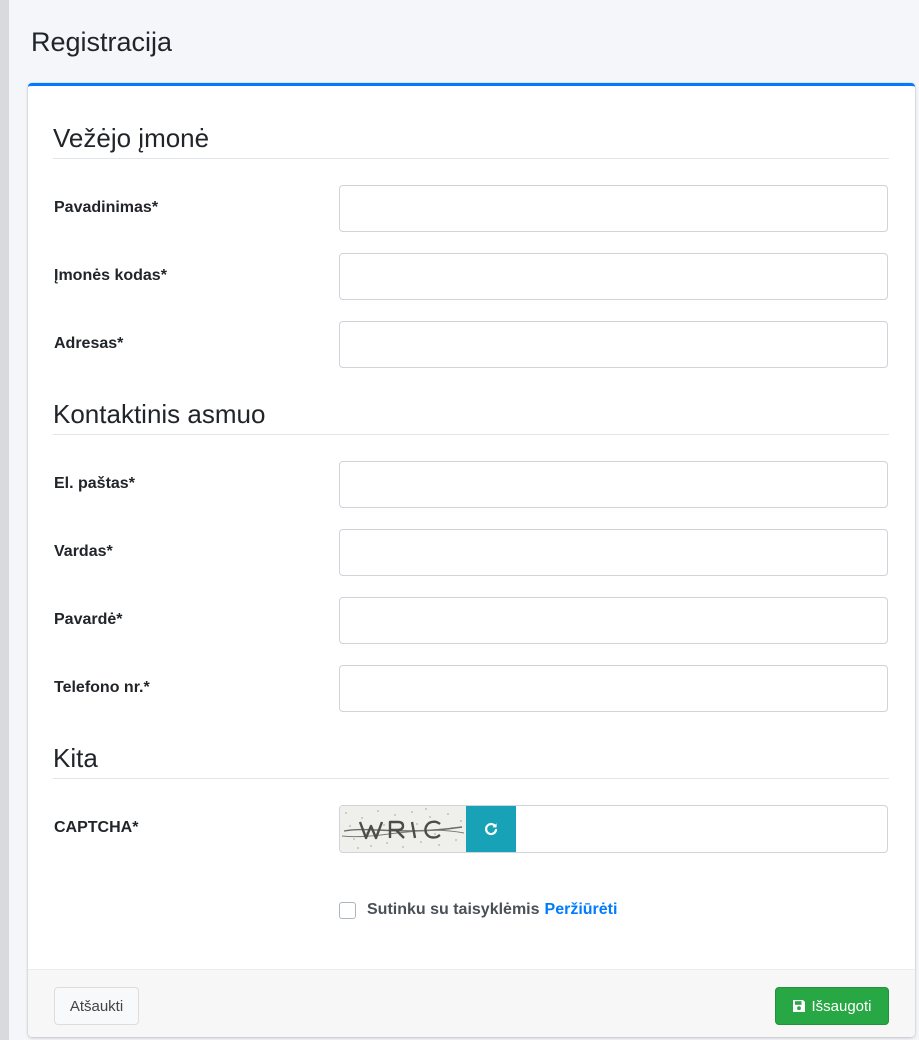  What do you see at coordinates (102, 42) in the screenshot?
I see `page-title: Registracija` at bounding box center [102, 42].